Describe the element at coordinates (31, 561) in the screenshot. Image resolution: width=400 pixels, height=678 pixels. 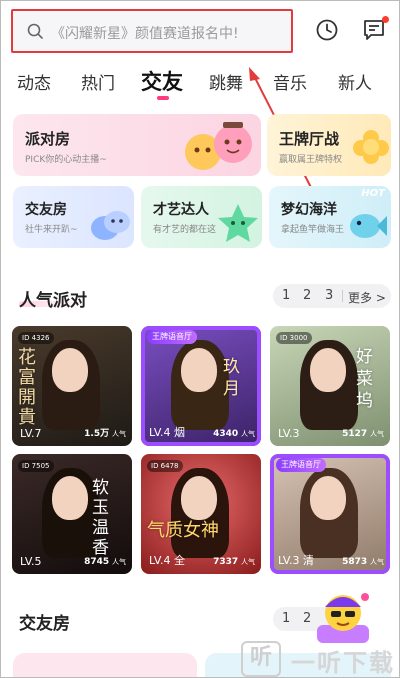
I see `room-level: LV.5` at that location.